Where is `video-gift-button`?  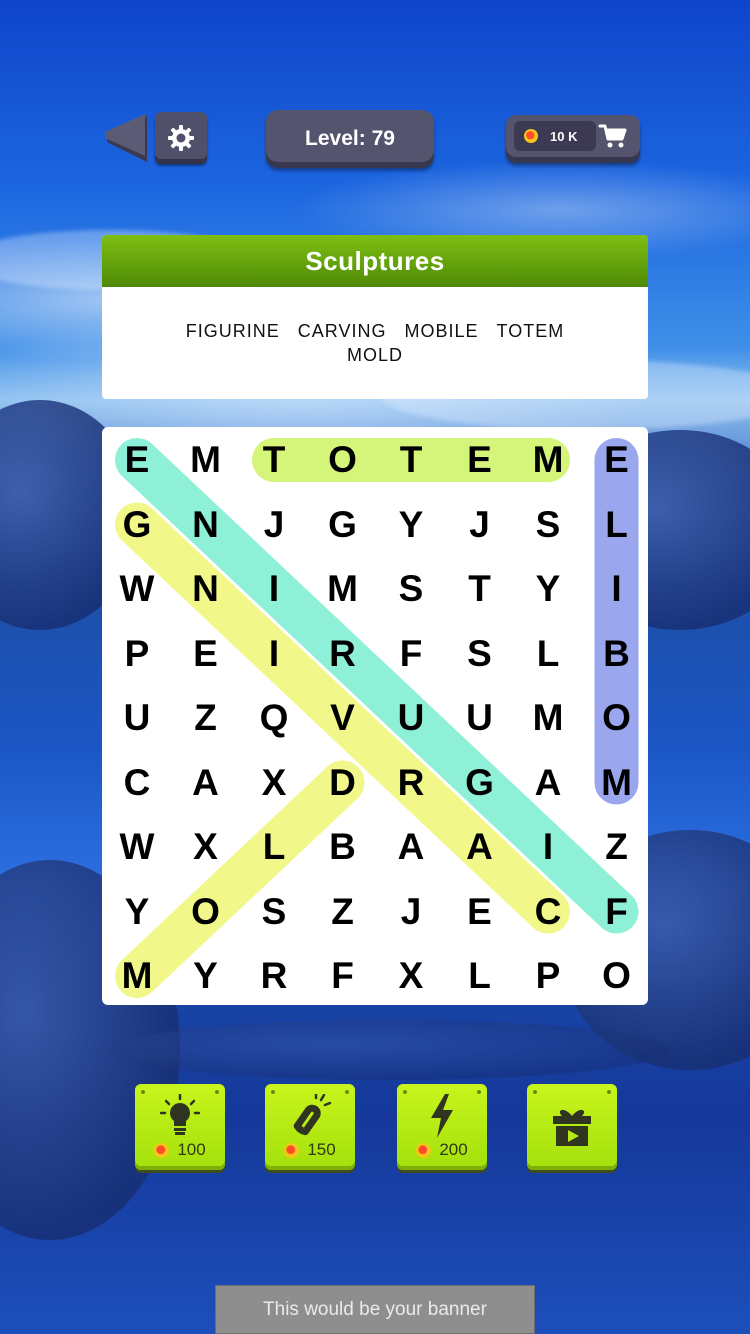
video-gift-button is located at coordinates (572, 1130).